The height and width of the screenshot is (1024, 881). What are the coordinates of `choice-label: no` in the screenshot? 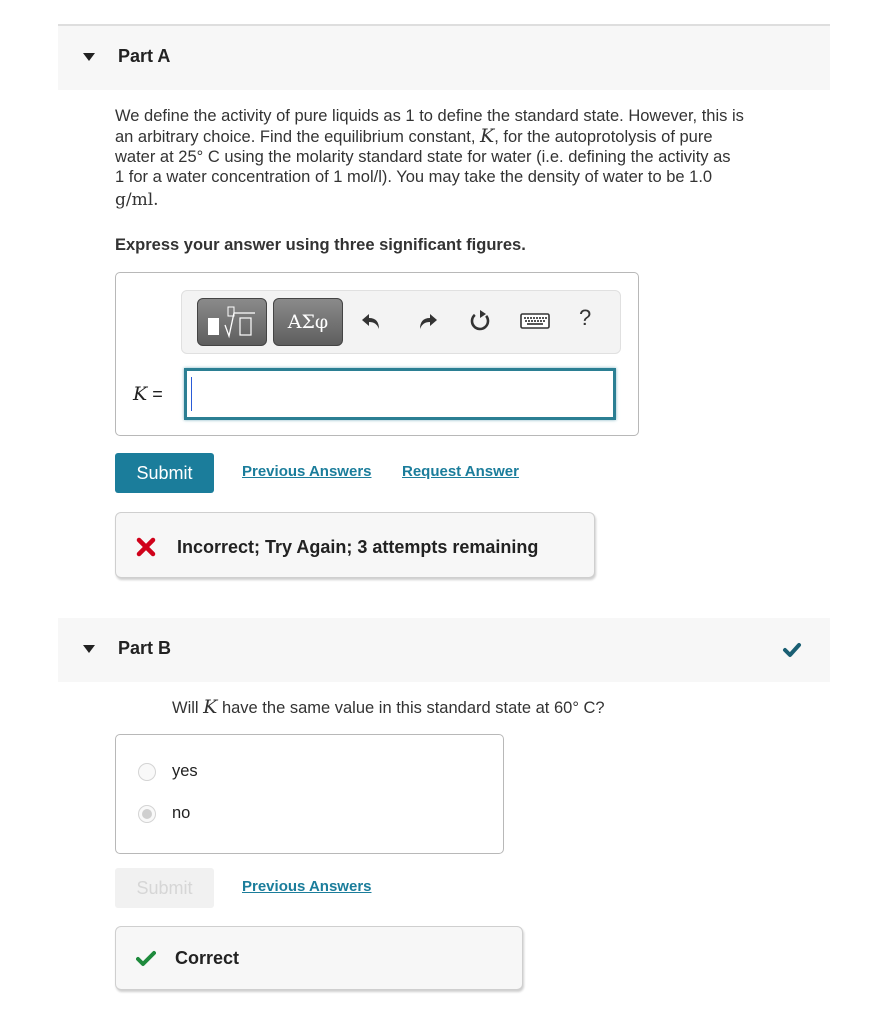 It's located at (181, 813).